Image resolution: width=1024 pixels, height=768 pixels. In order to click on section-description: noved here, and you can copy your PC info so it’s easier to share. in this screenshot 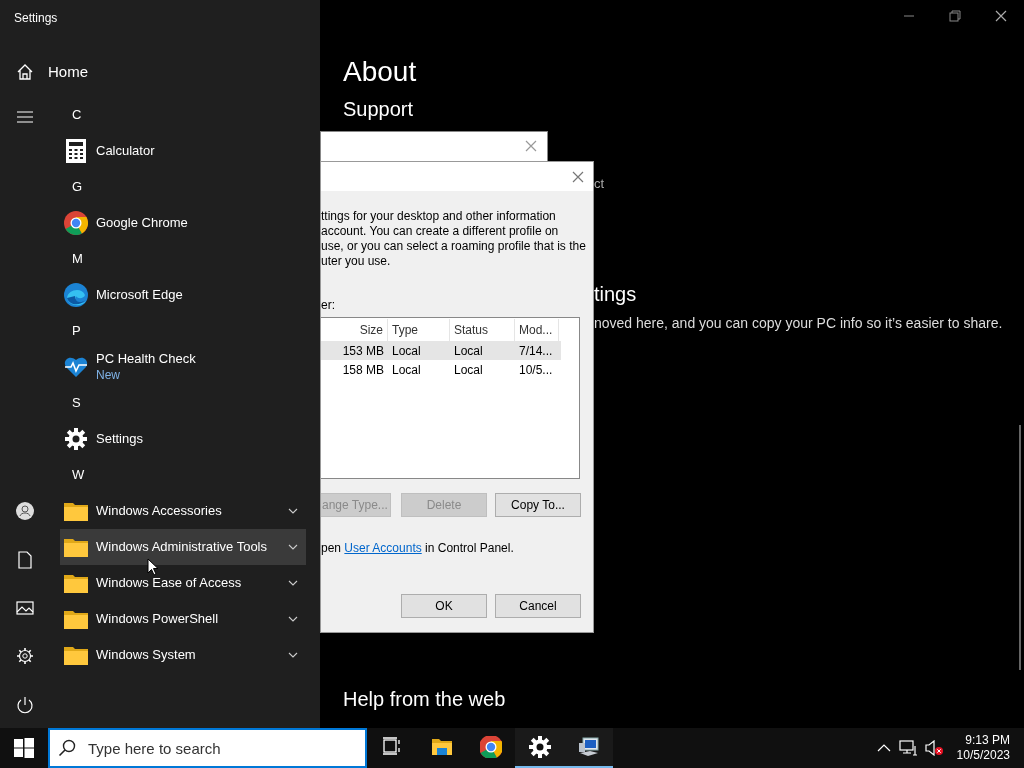, I will do `click(798, 323)`.